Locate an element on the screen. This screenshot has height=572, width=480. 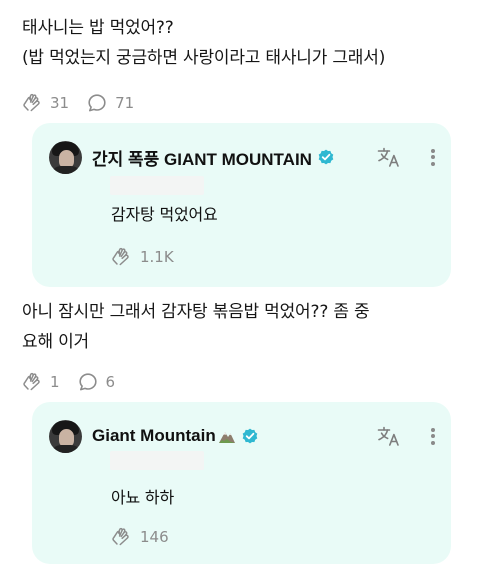
post-2-line-1: 아니 잠시만 그래서 감자탕 볶음밥 먹었어?? 좀 중 is located at coordinates (196, 312).